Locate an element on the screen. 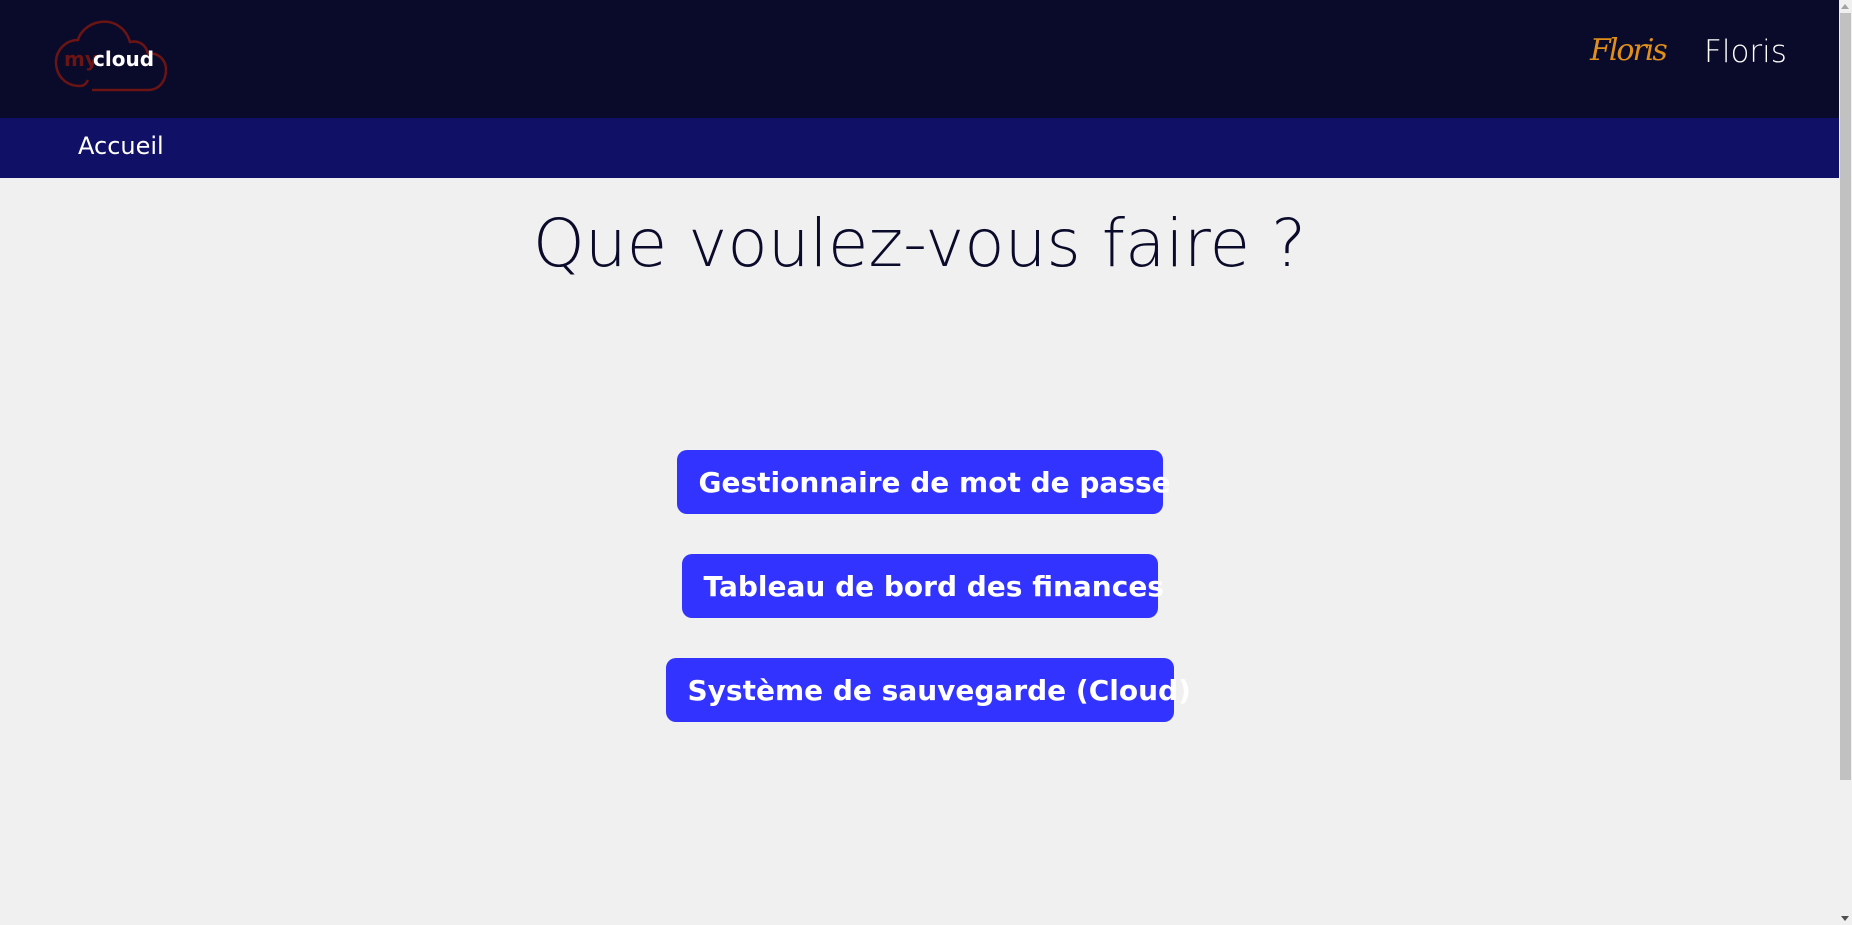 The image size is (1852, 925). nav-item-accueil: Accueil is located at coordinates (121, 146).